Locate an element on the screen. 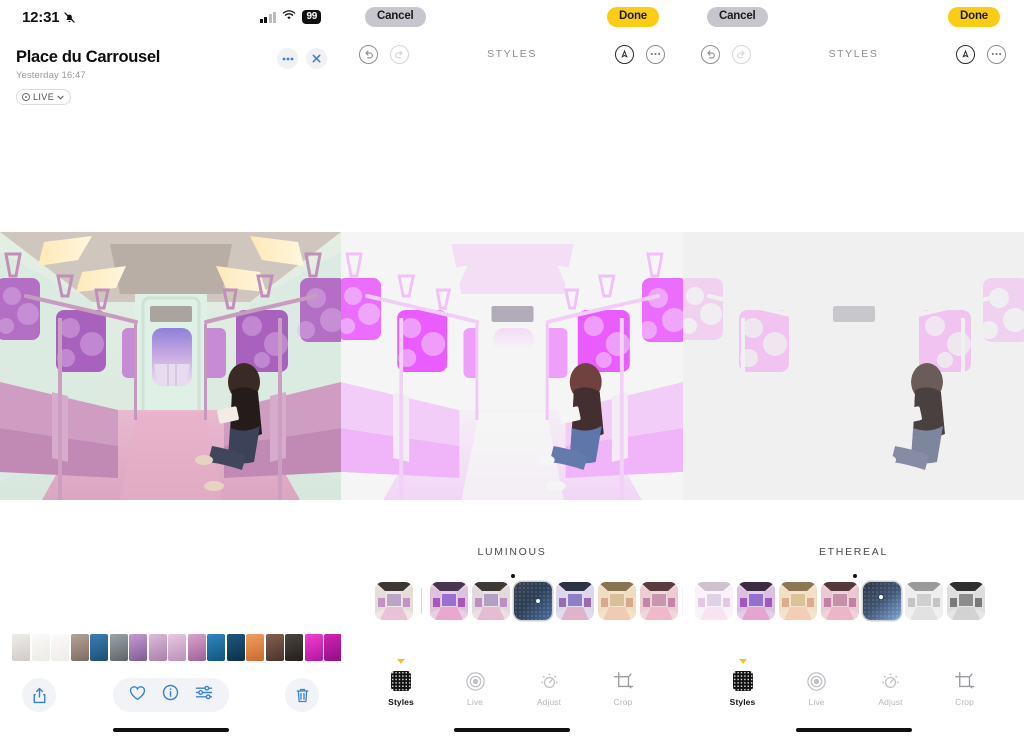 The width and height of the screenshot is (1024, 741). status-time-group: 12:31 is located at coordinates (49, 17).